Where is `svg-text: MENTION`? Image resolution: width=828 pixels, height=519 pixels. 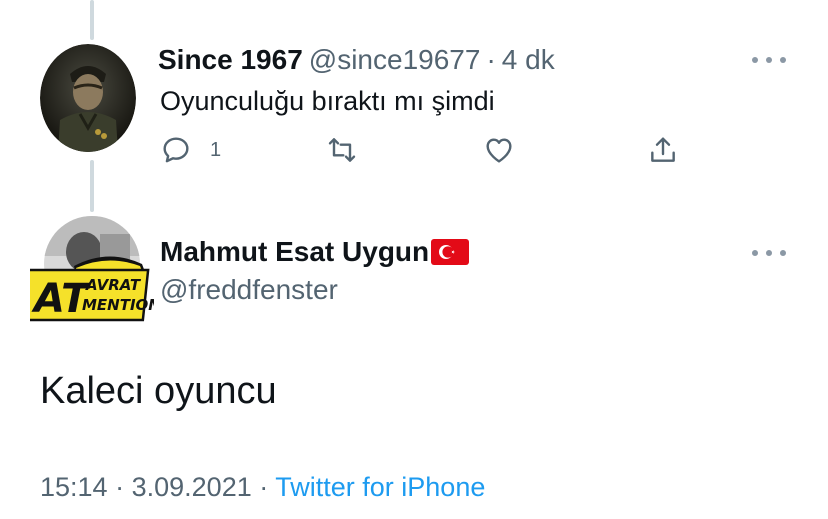 svg-text: MENTION is located at coordinates (118, 305).